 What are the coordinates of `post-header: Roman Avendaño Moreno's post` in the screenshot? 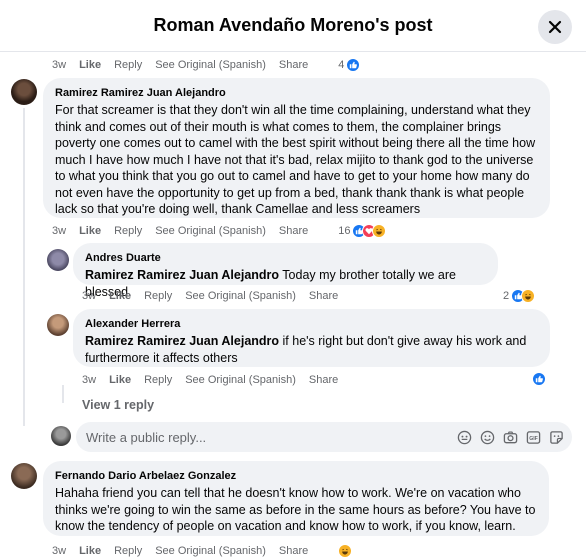 It's located at (293, 26).